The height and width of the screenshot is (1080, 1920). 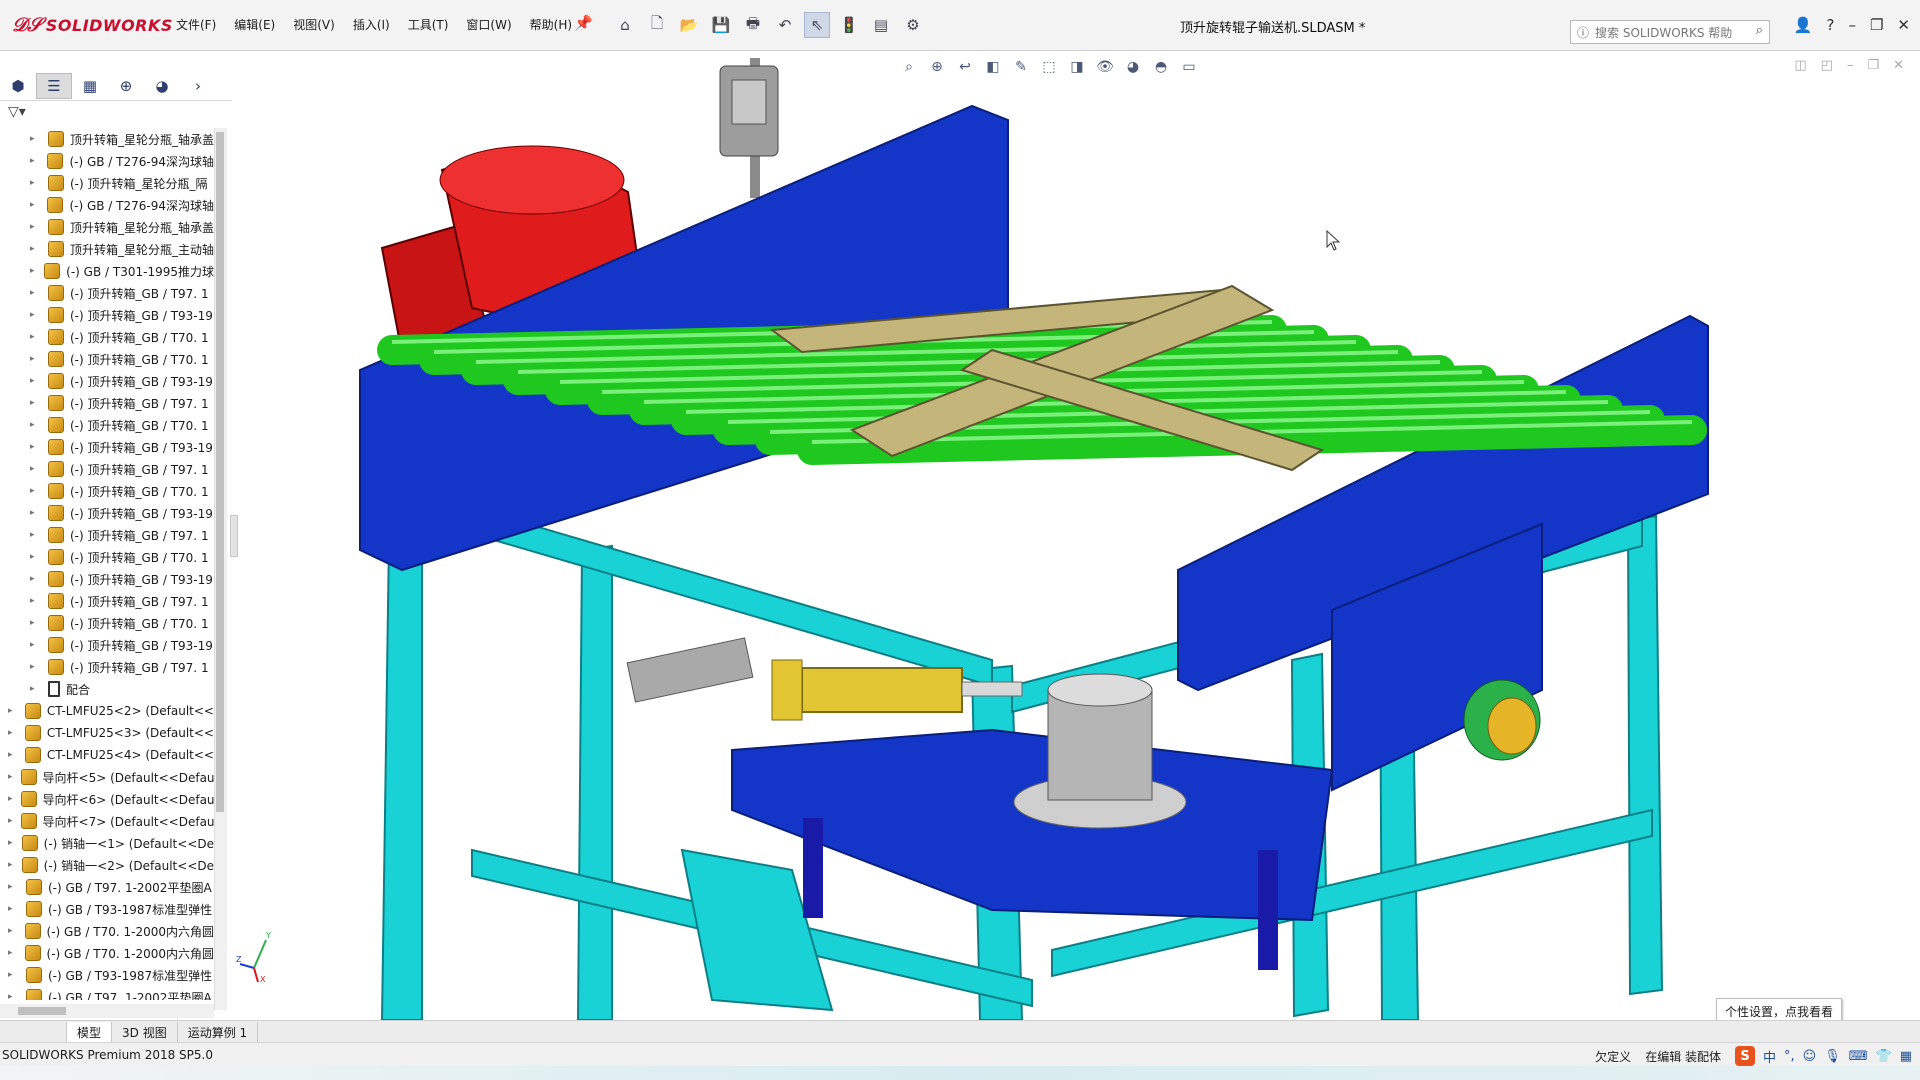 What do you see at coordinates (1803, 25) in the screenshot?
I see `user-icon: 👤` at bounding box center [1803, 25].